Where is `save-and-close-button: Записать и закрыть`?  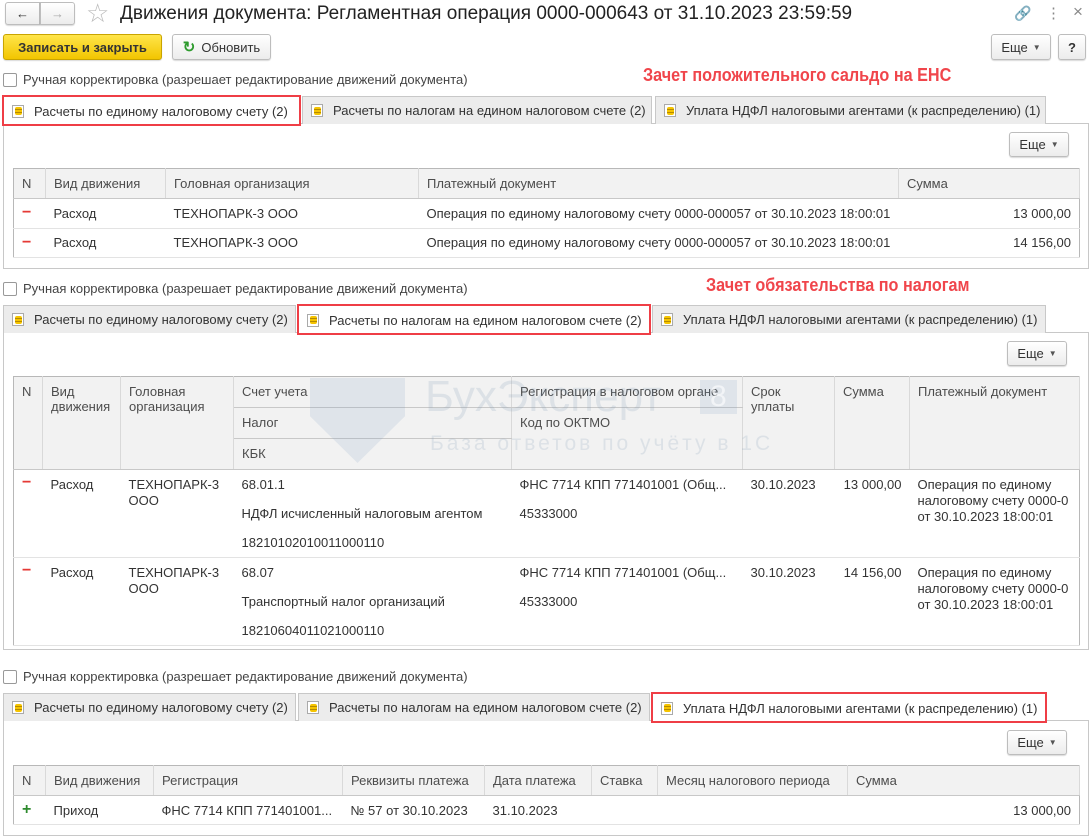 save-and-close-button: Записать и закрыть is located at coordinates (82, 47).